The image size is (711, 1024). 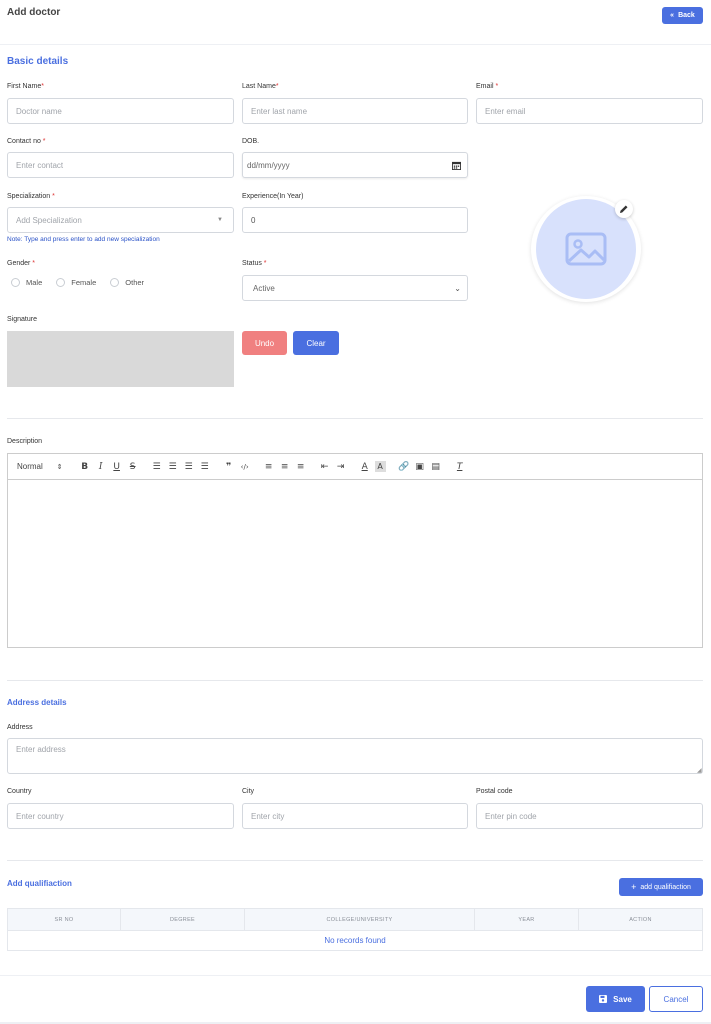 I want to click on save-icon, so click(x=603, y=999).